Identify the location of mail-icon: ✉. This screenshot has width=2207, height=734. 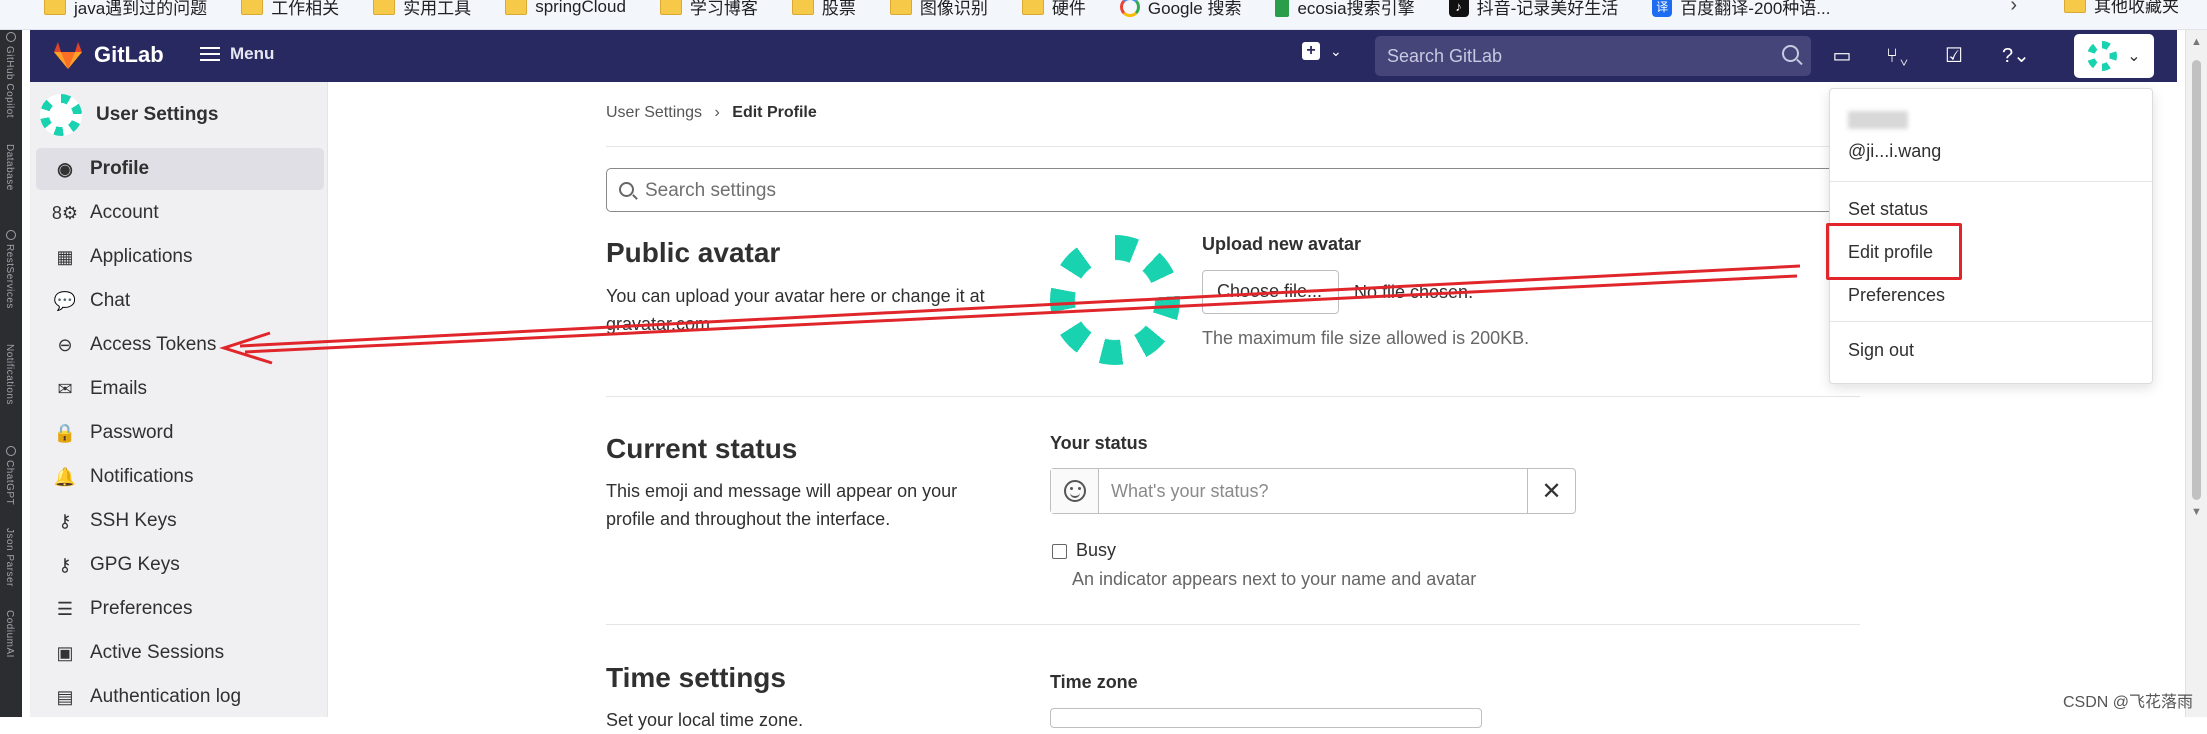
(65, 388).